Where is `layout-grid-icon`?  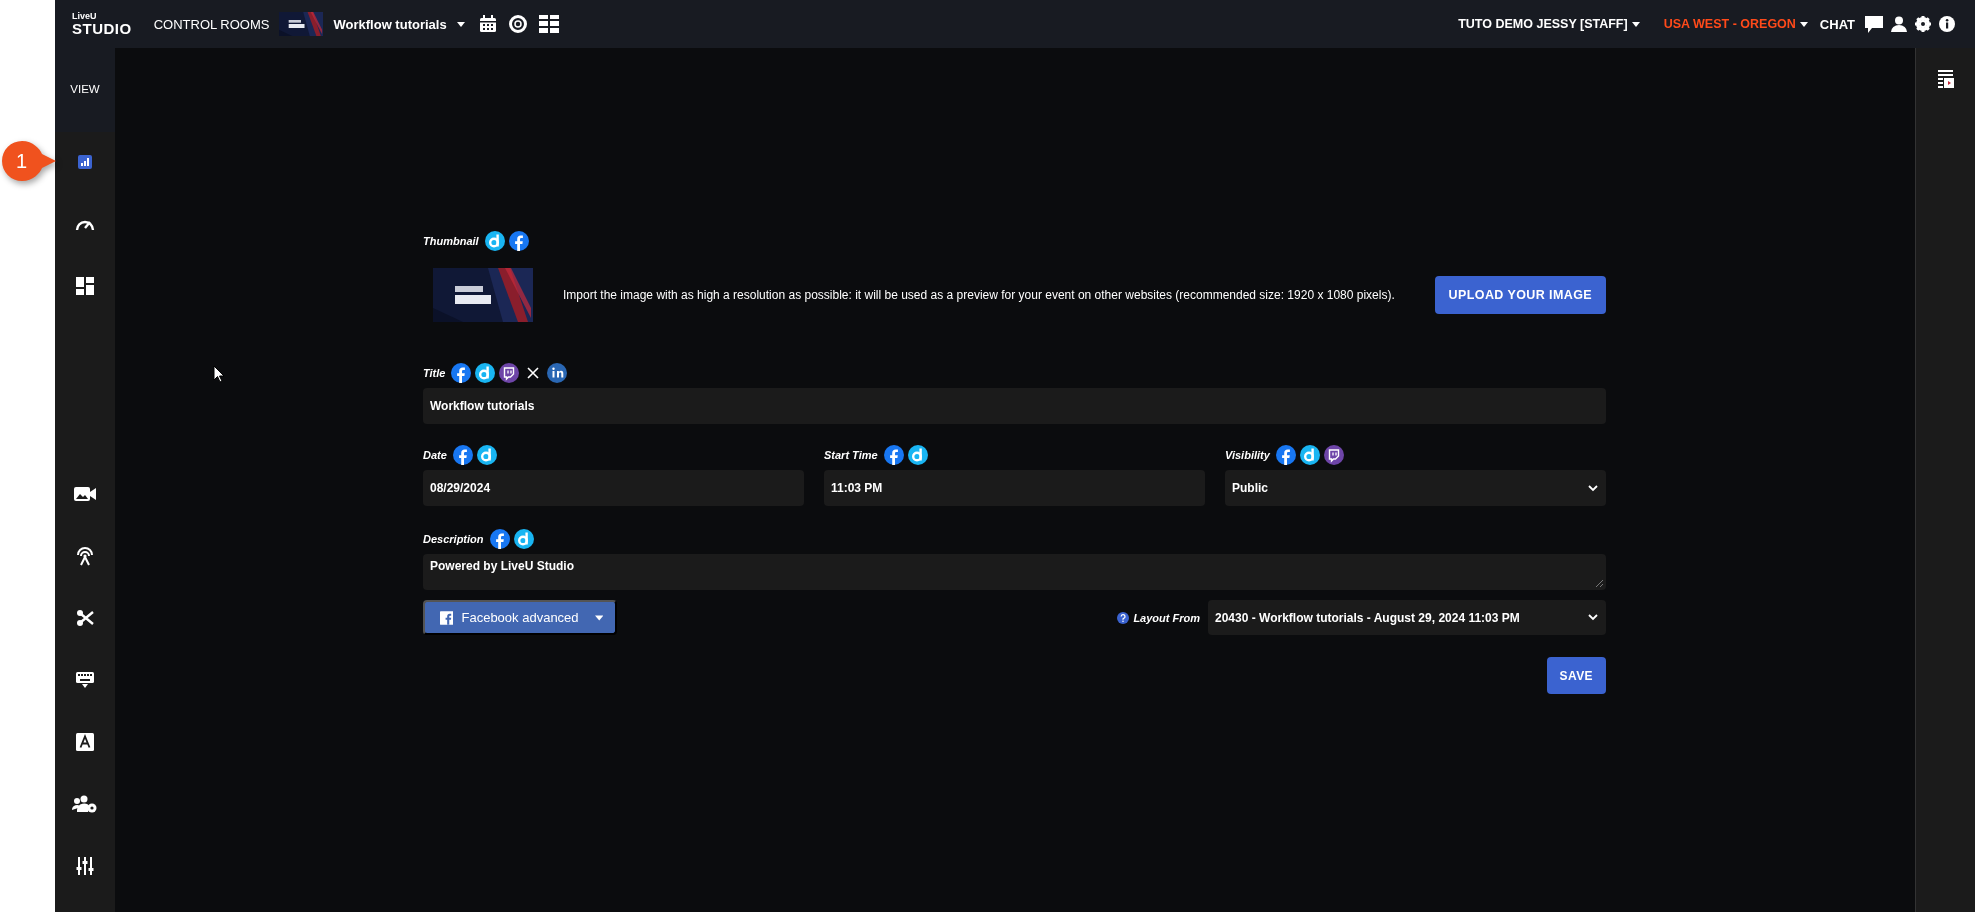
layout-grid-icon is located at coordinates (548, 24).